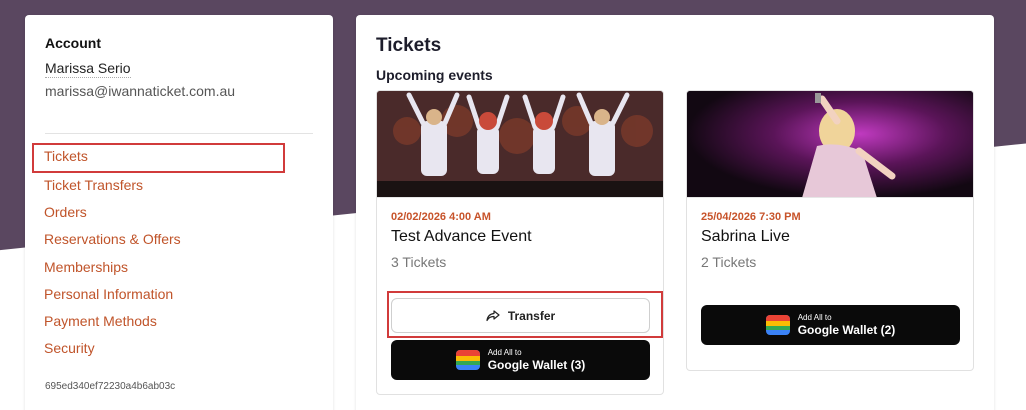 Image resolution: width=1026 pixels, height=410 pixels. What do you see at coordinates (461, 236) in the screenshot?
I see `event-name: Test Advance Event` at bounding box center [461, 236].